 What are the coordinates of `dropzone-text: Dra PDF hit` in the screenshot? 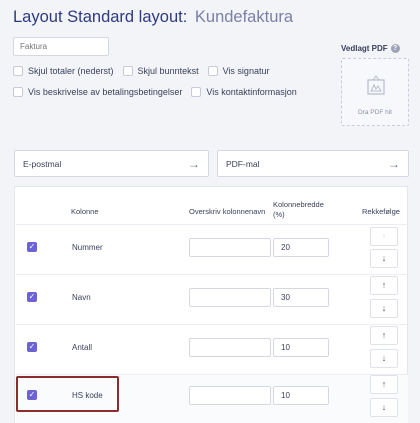 It's located at (375, 112).